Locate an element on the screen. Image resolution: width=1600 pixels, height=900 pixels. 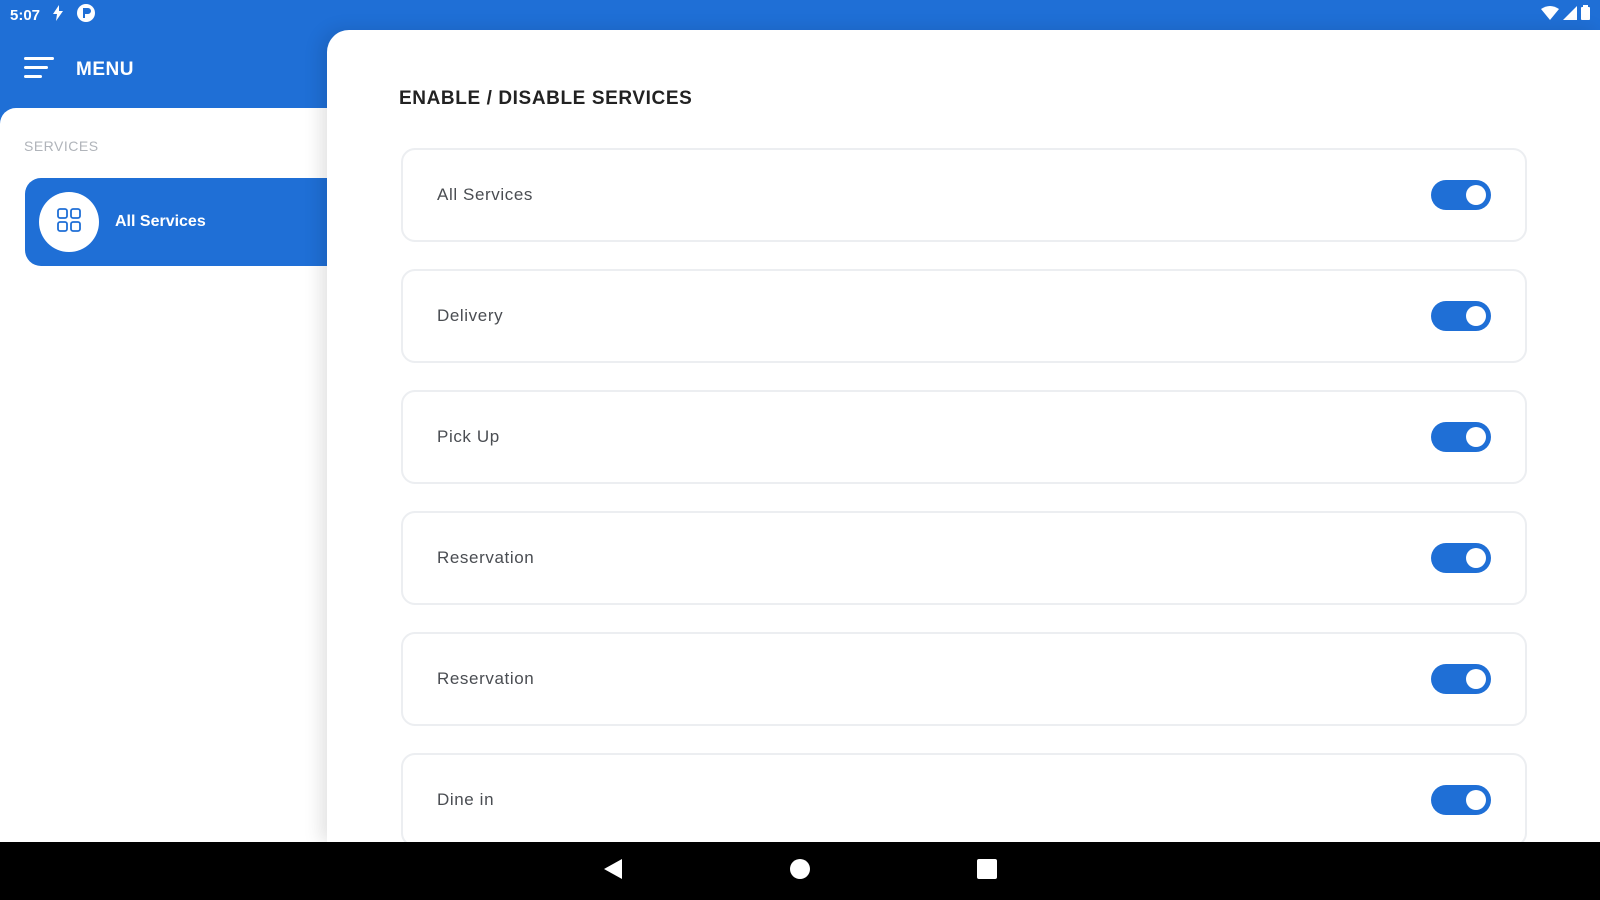
status-time: 5:07 is located at coordinates (25, 15).